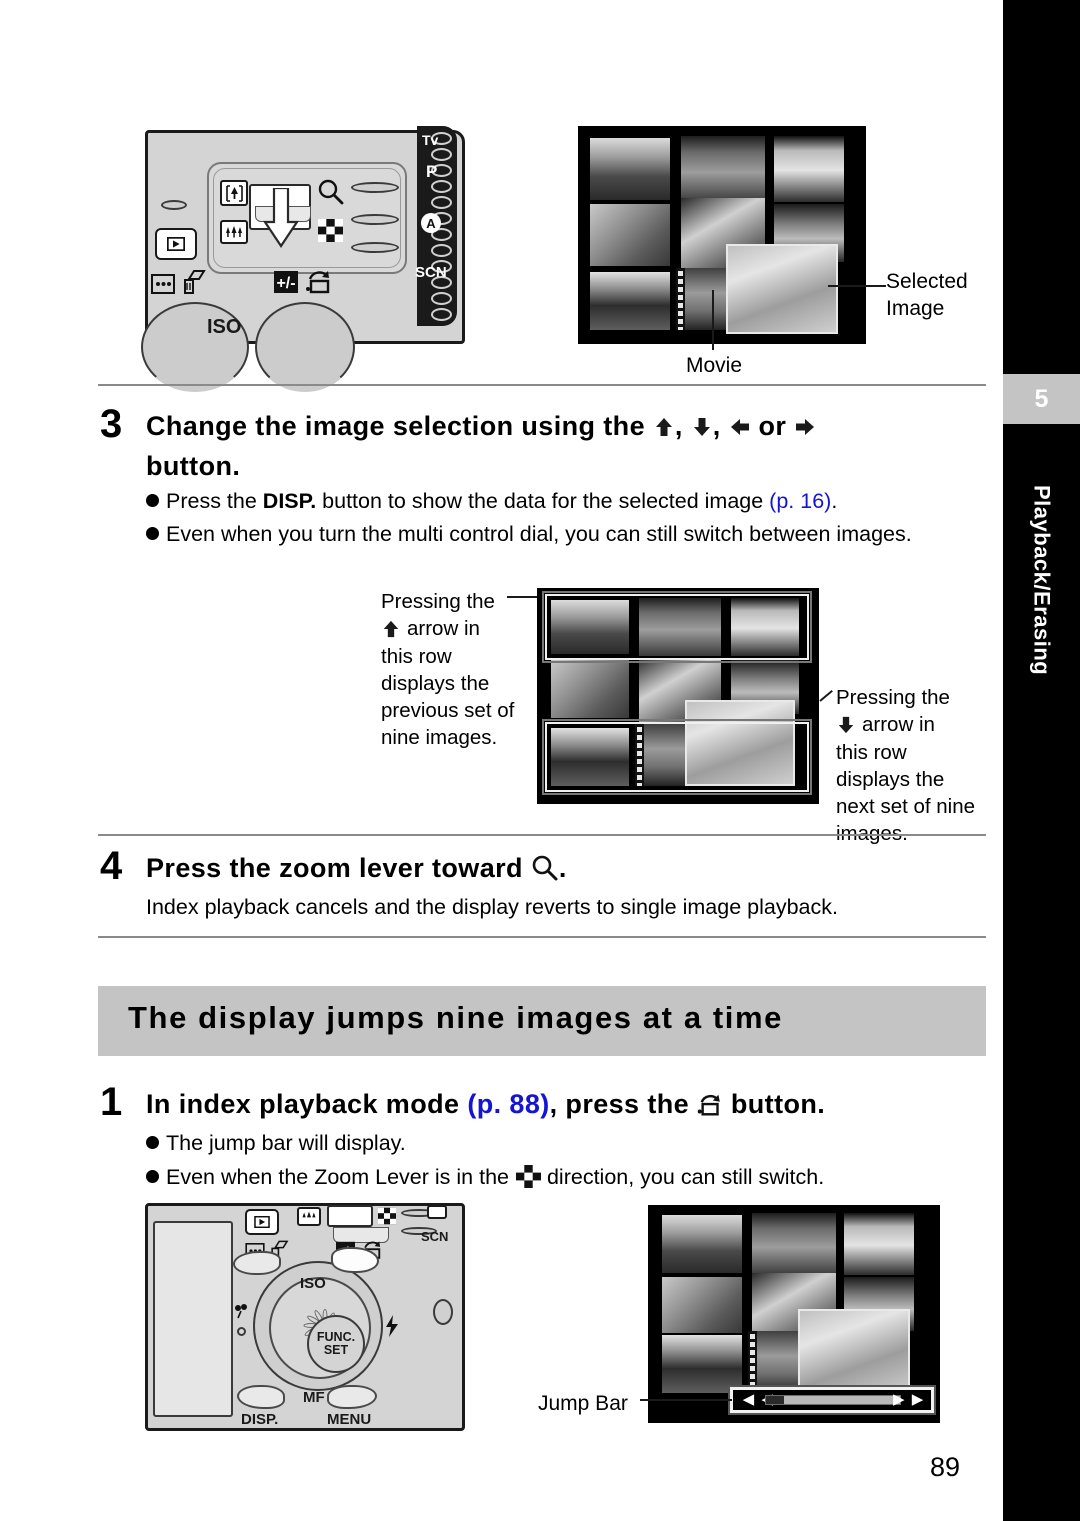 The image size is (1080, 1521). What do you see at coordinates (435, 683) in the screenshot?
I see `anno-left-l4: displays the` at bounding box center [435, 683].